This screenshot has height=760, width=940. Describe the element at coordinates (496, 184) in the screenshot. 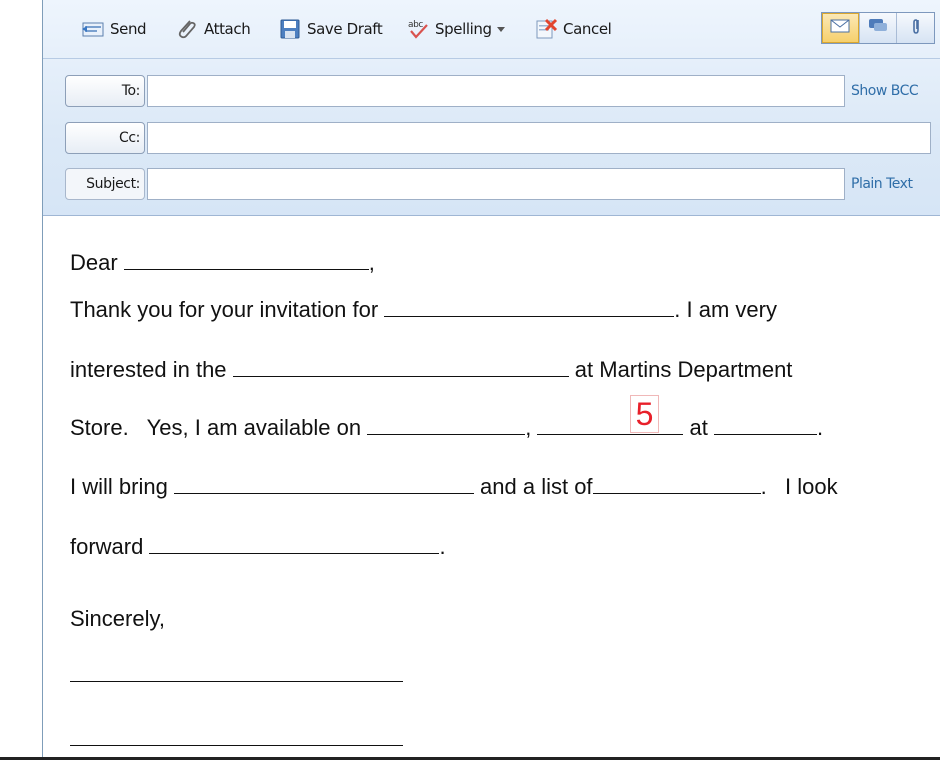

I see `subject-input` at that location.